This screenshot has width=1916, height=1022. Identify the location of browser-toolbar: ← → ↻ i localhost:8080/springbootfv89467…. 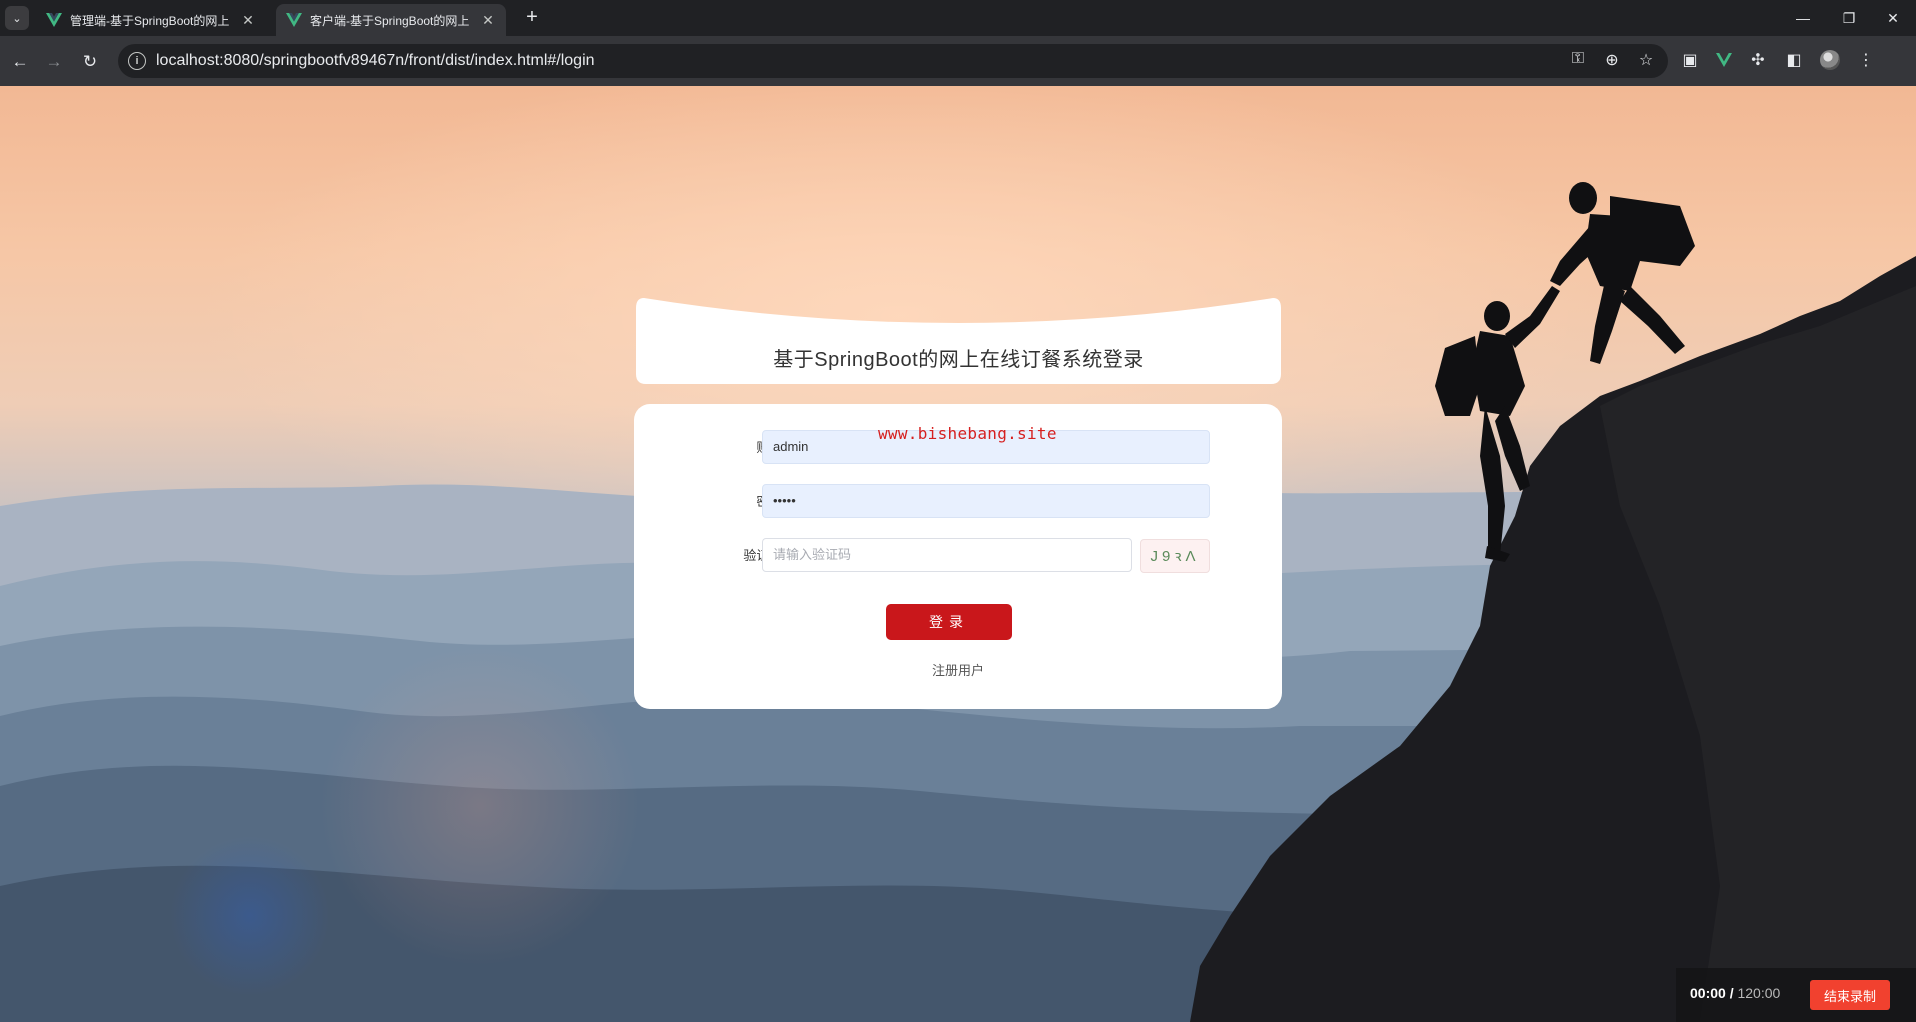
(958, 61).